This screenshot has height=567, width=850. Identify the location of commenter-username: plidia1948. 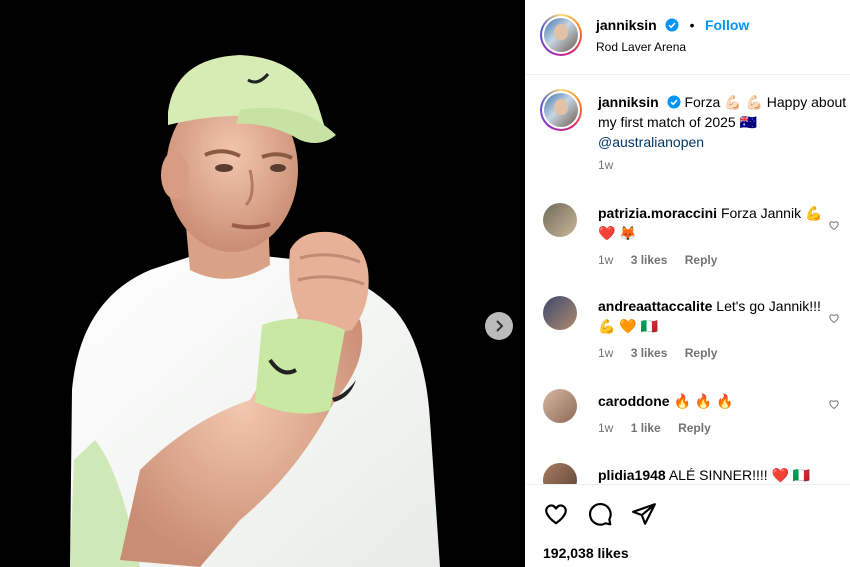
(632, 475).